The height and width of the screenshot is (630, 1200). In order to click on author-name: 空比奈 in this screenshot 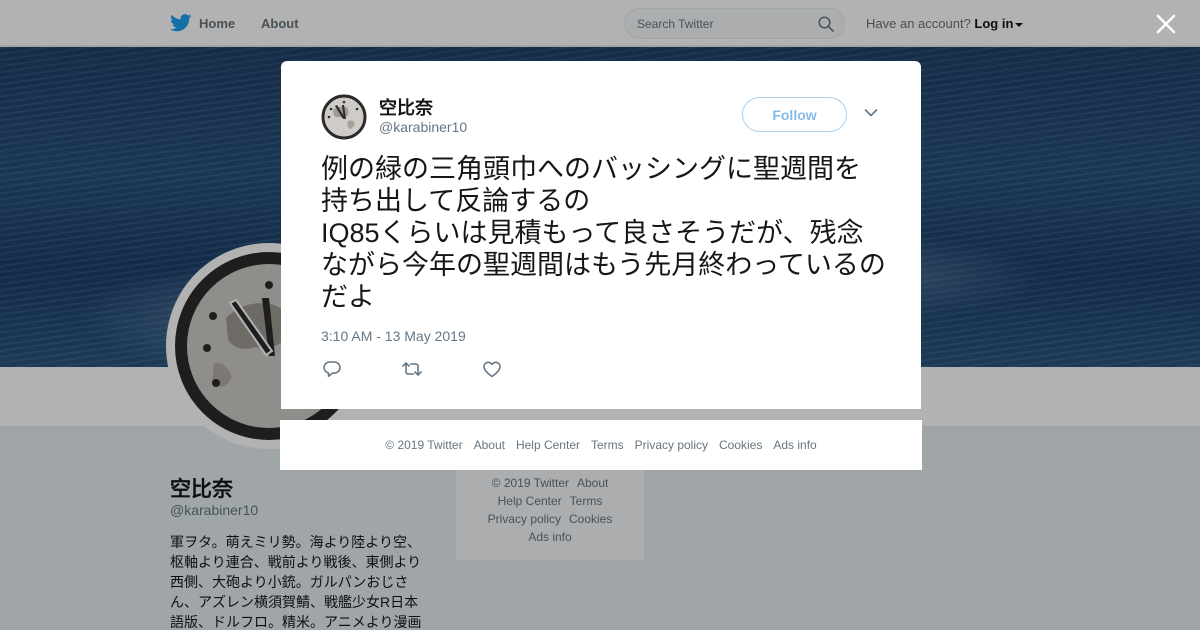, I will do `click(406, 107)`.